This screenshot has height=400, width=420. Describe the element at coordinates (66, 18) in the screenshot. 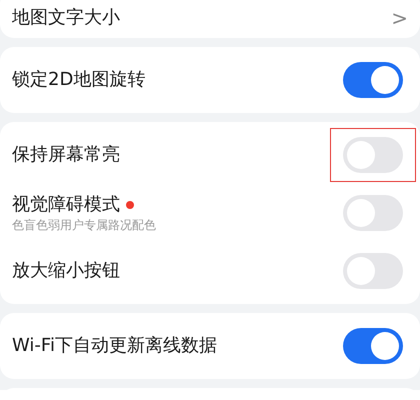

I see `setting-label: 地图文字大小` at that location.